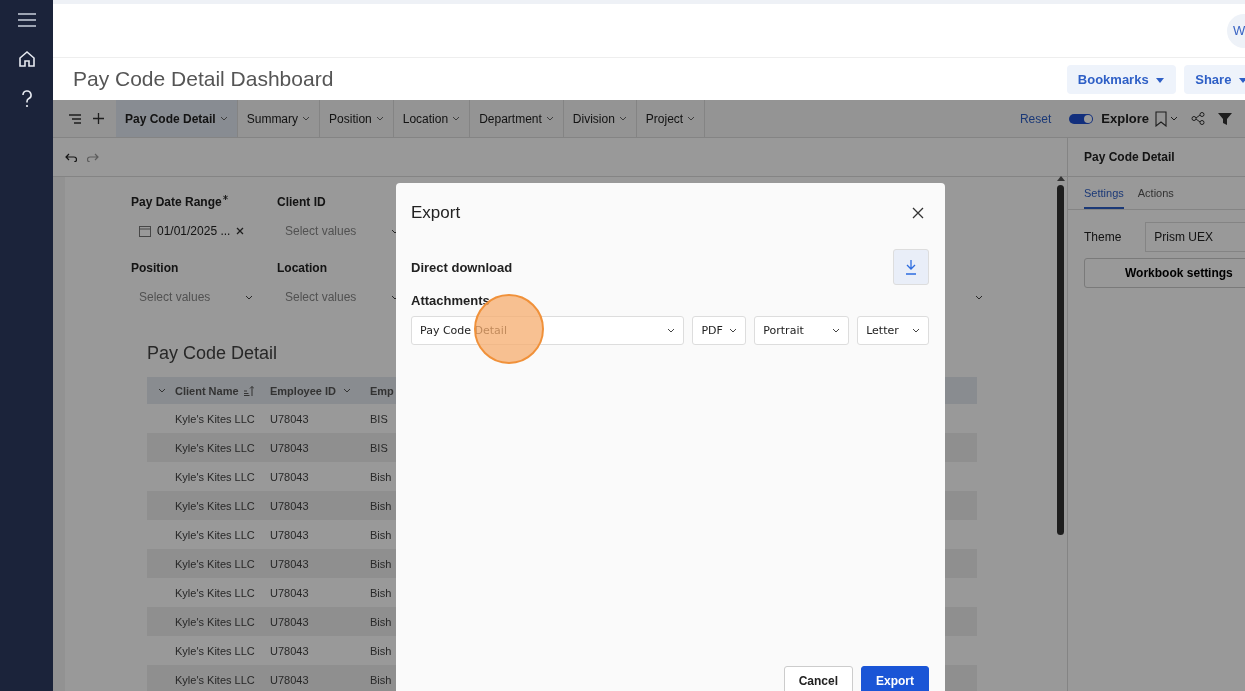  Describe the element at coordinates (71, 157) in the screenshot. I see `undo-icon` at that location.